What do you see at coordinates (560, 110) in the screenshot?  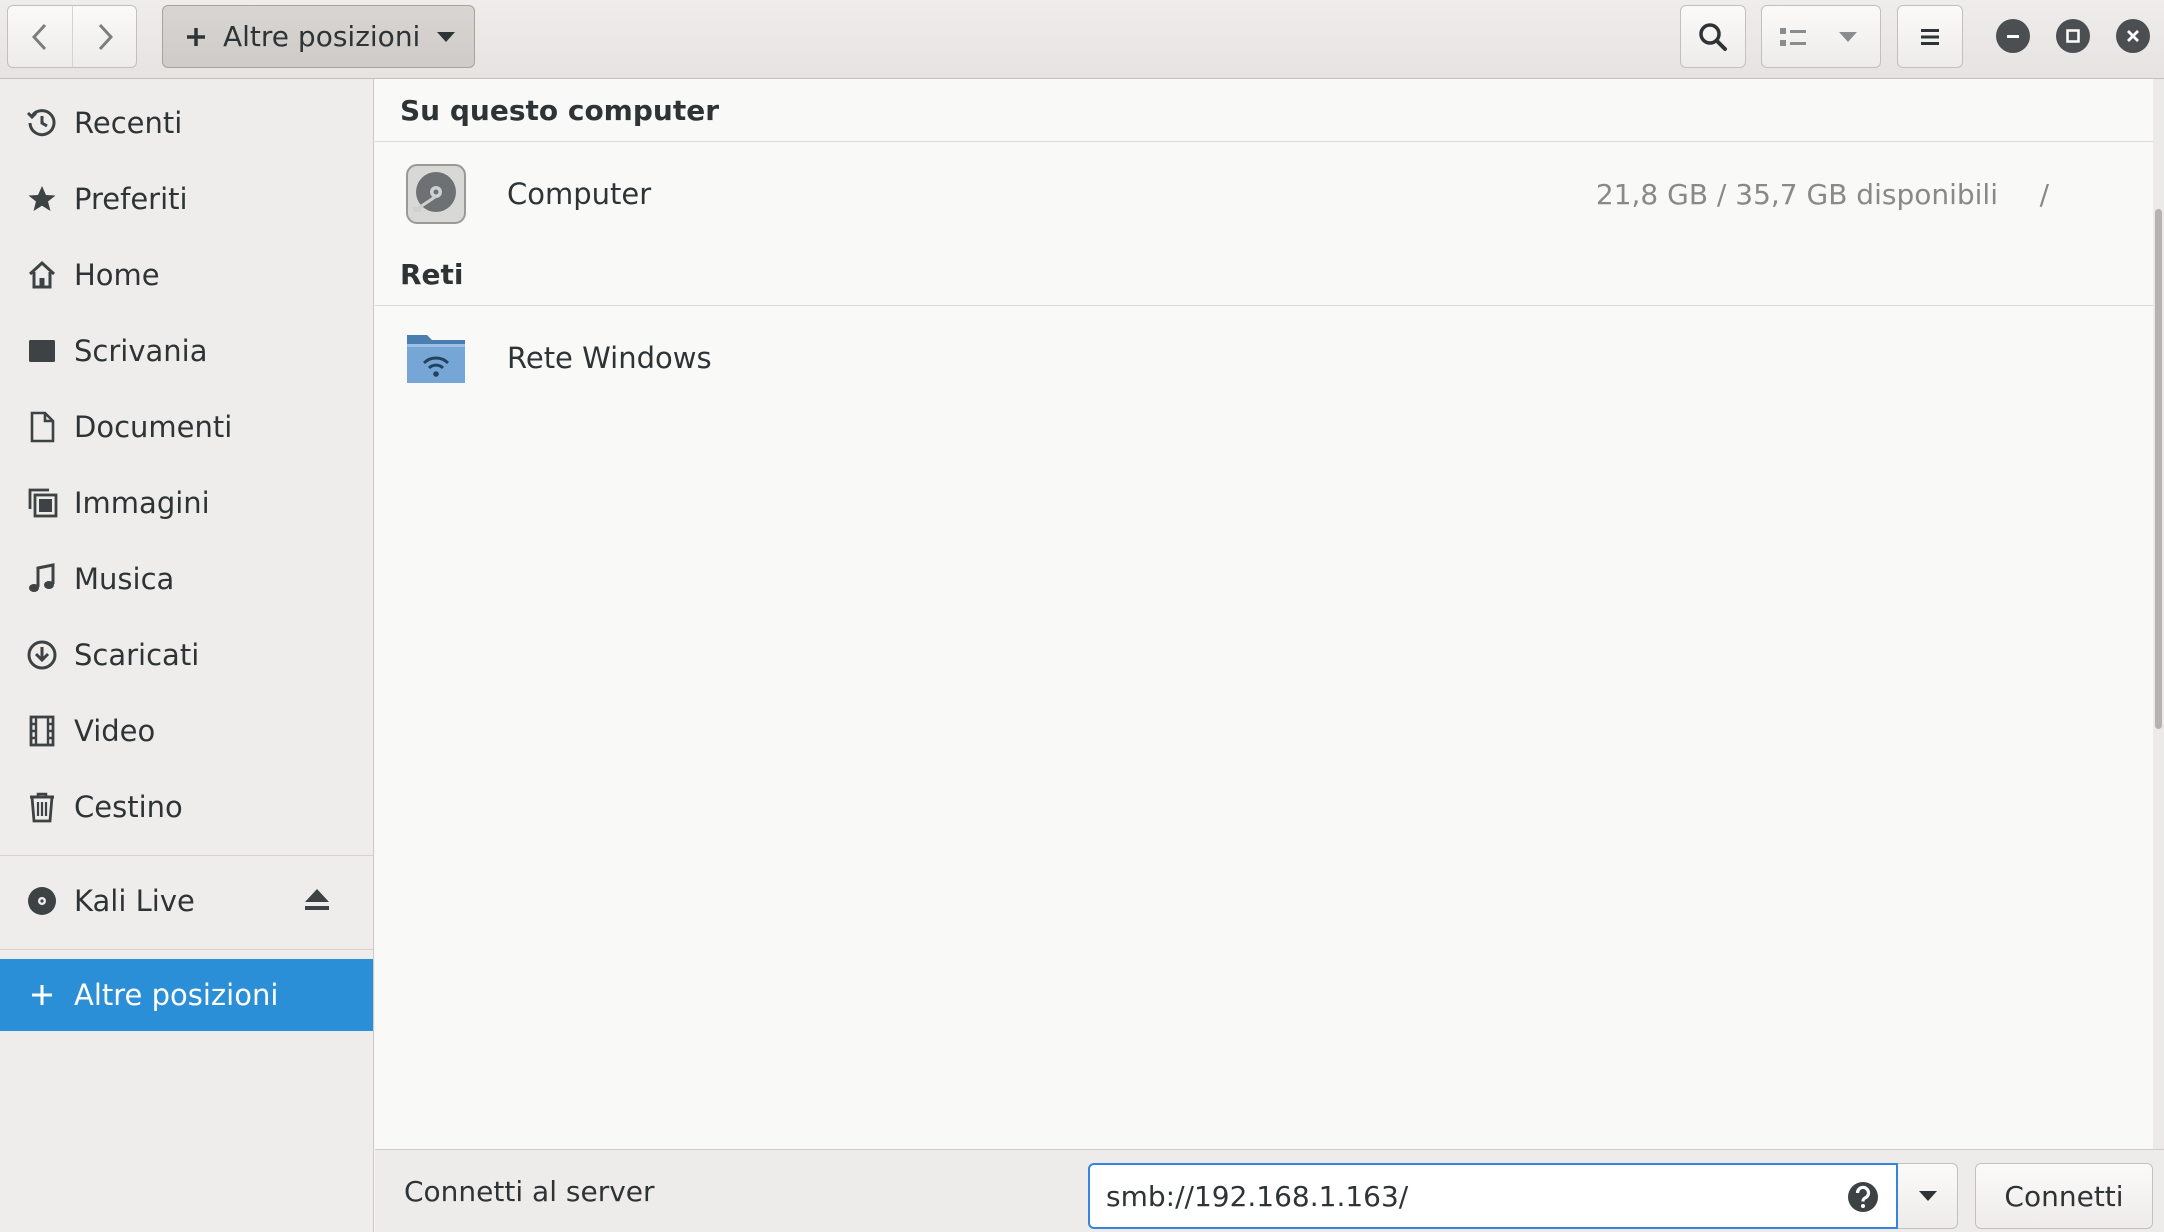 I see `section-title: Su questo computer` at bounding box center [560, 110].